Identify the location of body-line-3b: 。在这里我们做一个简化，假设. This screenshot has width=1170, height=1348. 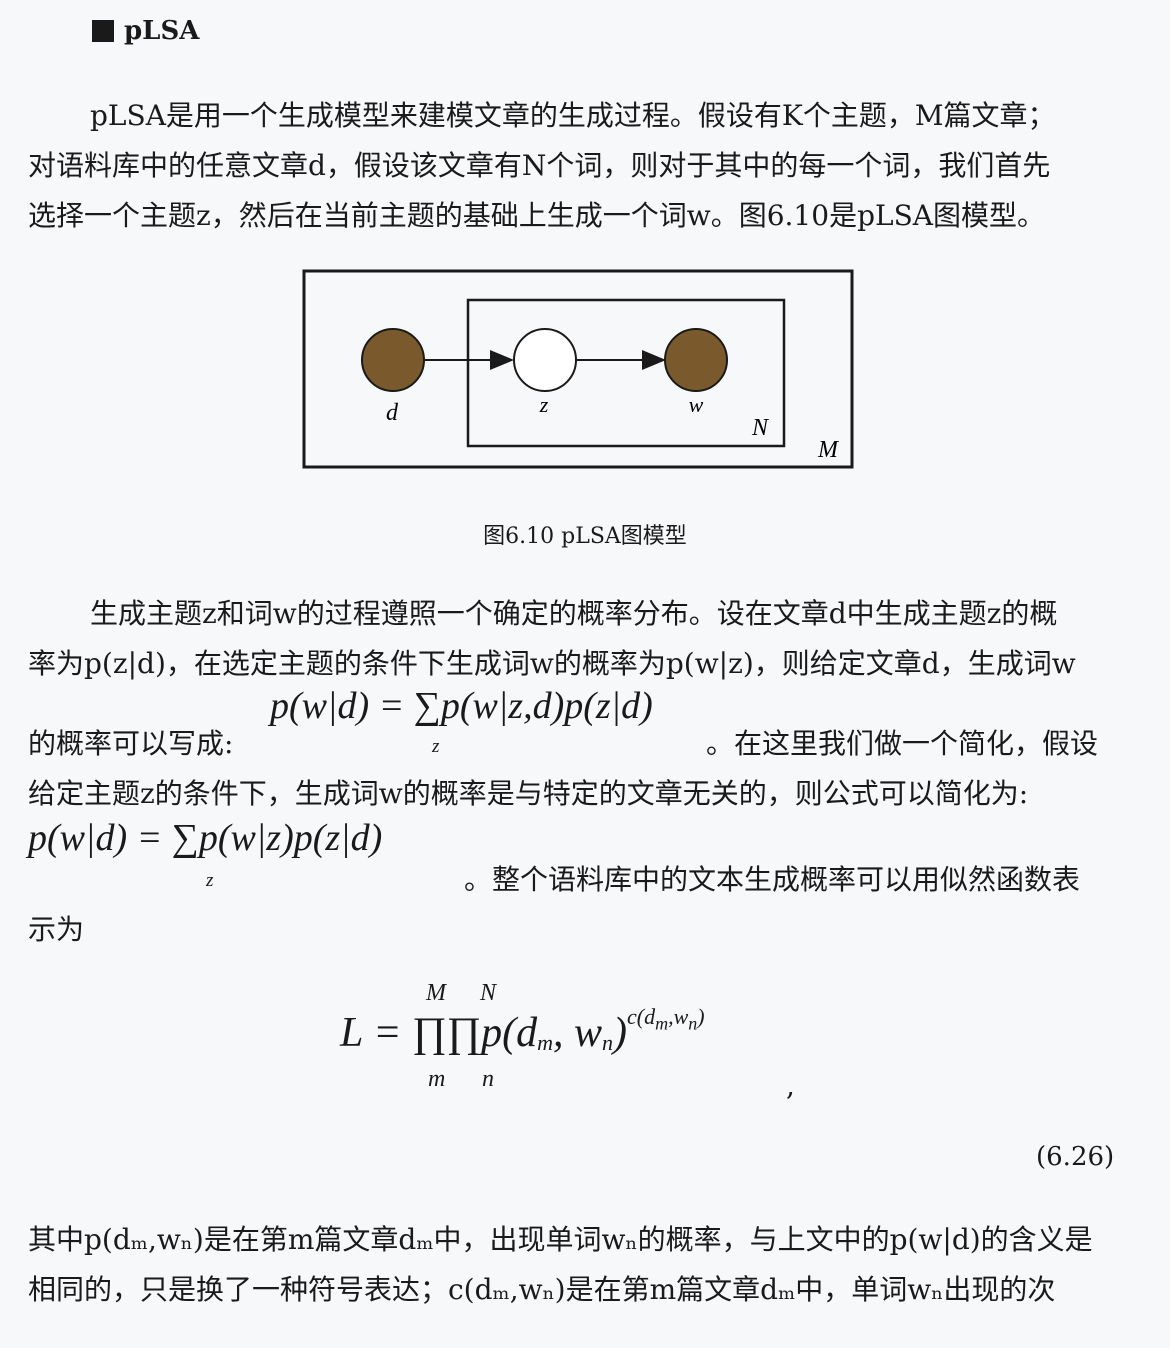
(902, 743).